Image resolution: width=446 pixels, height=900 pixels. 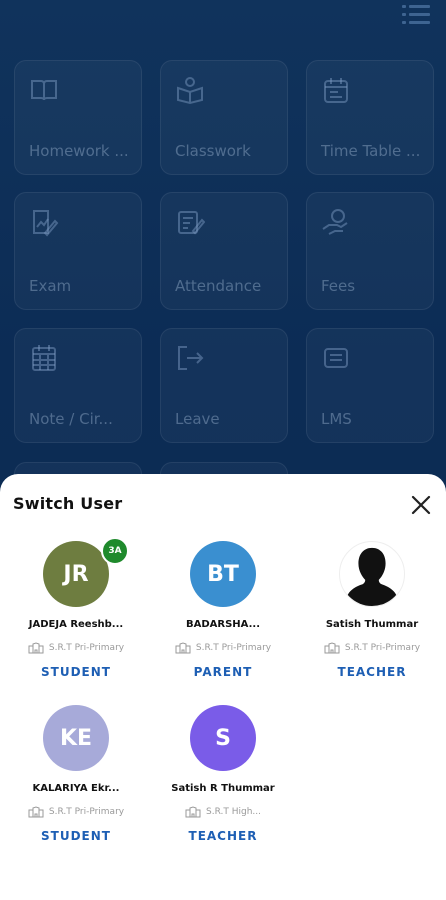 What do you see at coordinates (223, 788) in the screenshot?
I see `user-name: Satish R Thummar` at bounding box center [223, 788].